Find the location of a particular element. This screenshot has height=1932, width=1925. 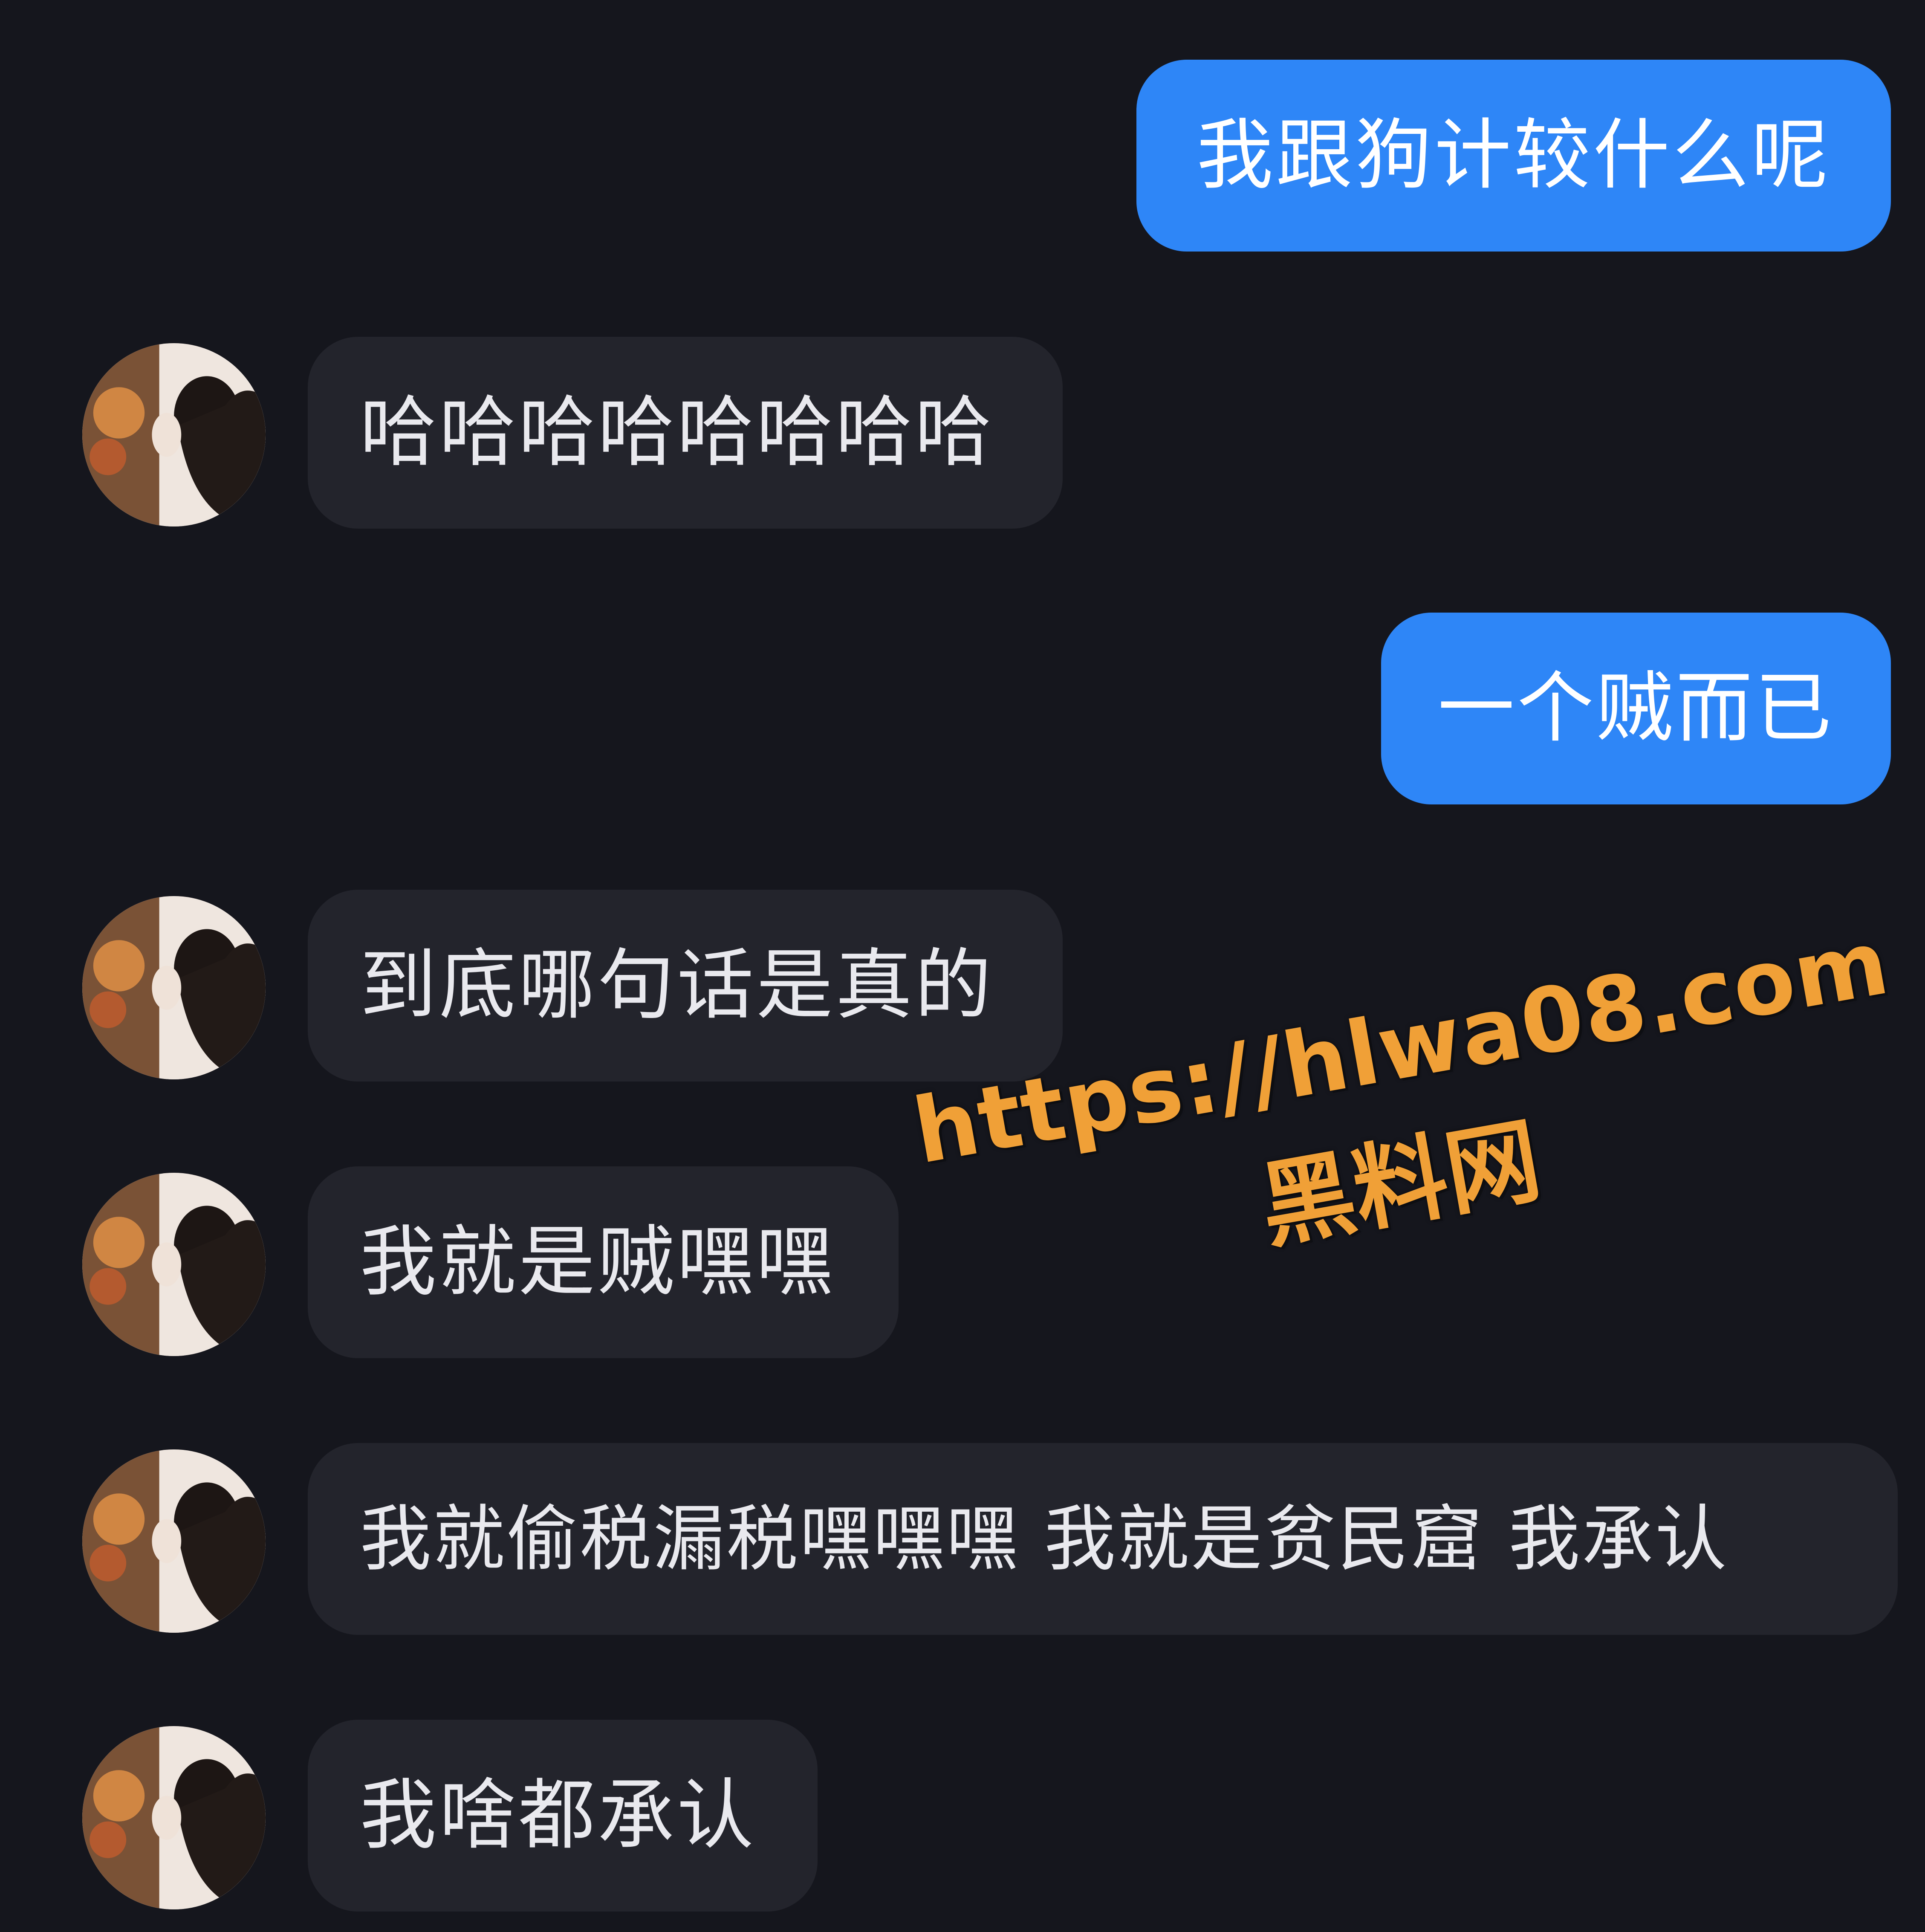

received-message-bubble: 我啥都承认 is located at coordinates (563, 1816).